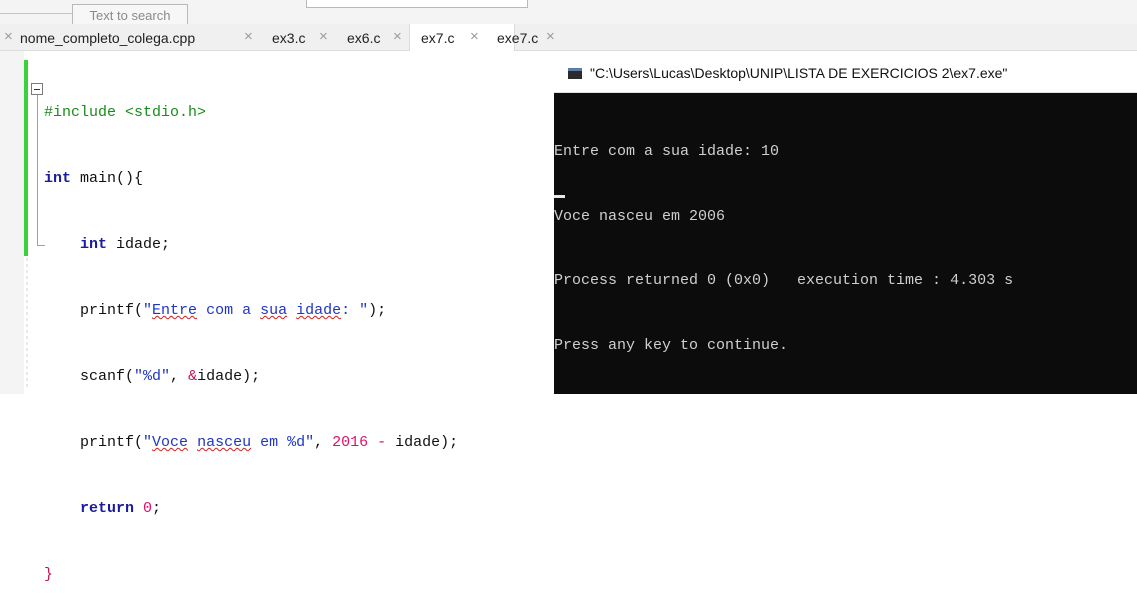  What do you see at coordinates (288, 38) in the screenshot?
I see `tab-ex3: ex3.c` at bounding box center [288, 38].